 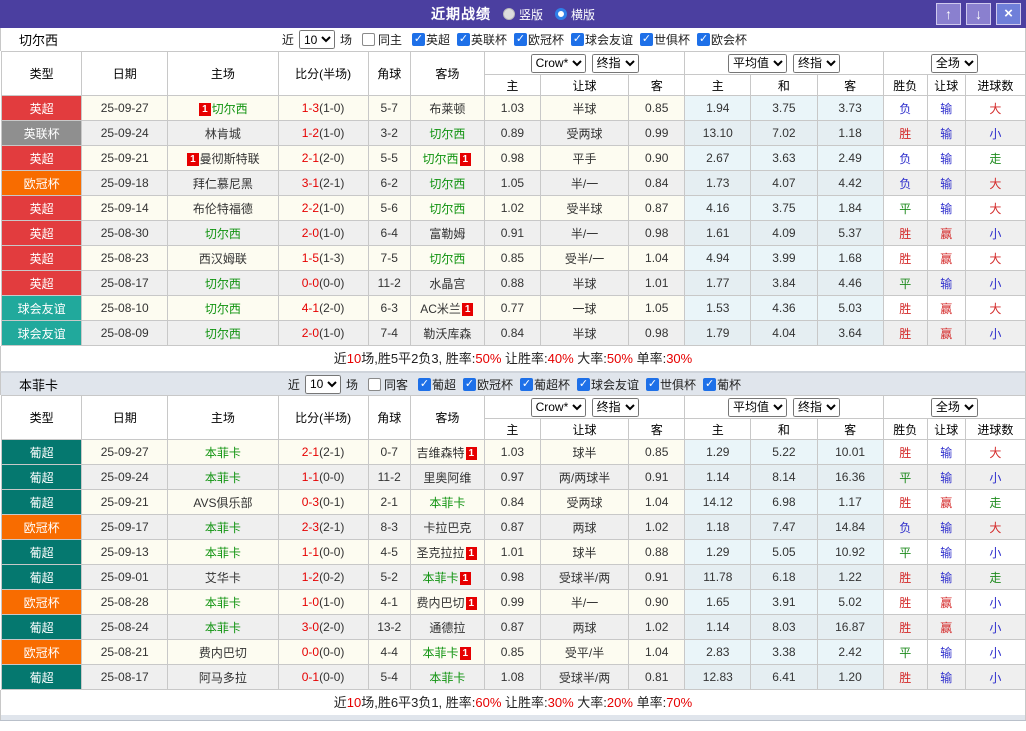 I want to click on corner-cell: 7-4, so click(x=389, y=333).